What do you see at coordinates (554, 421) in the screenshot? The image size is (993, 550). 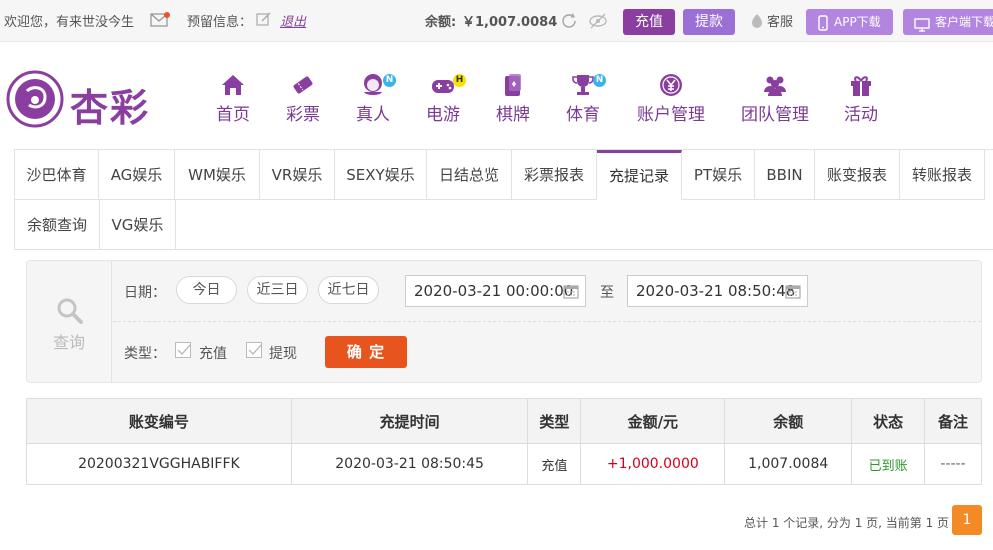 I see `column-header-type: 类型` at bounding box center [554, 421].